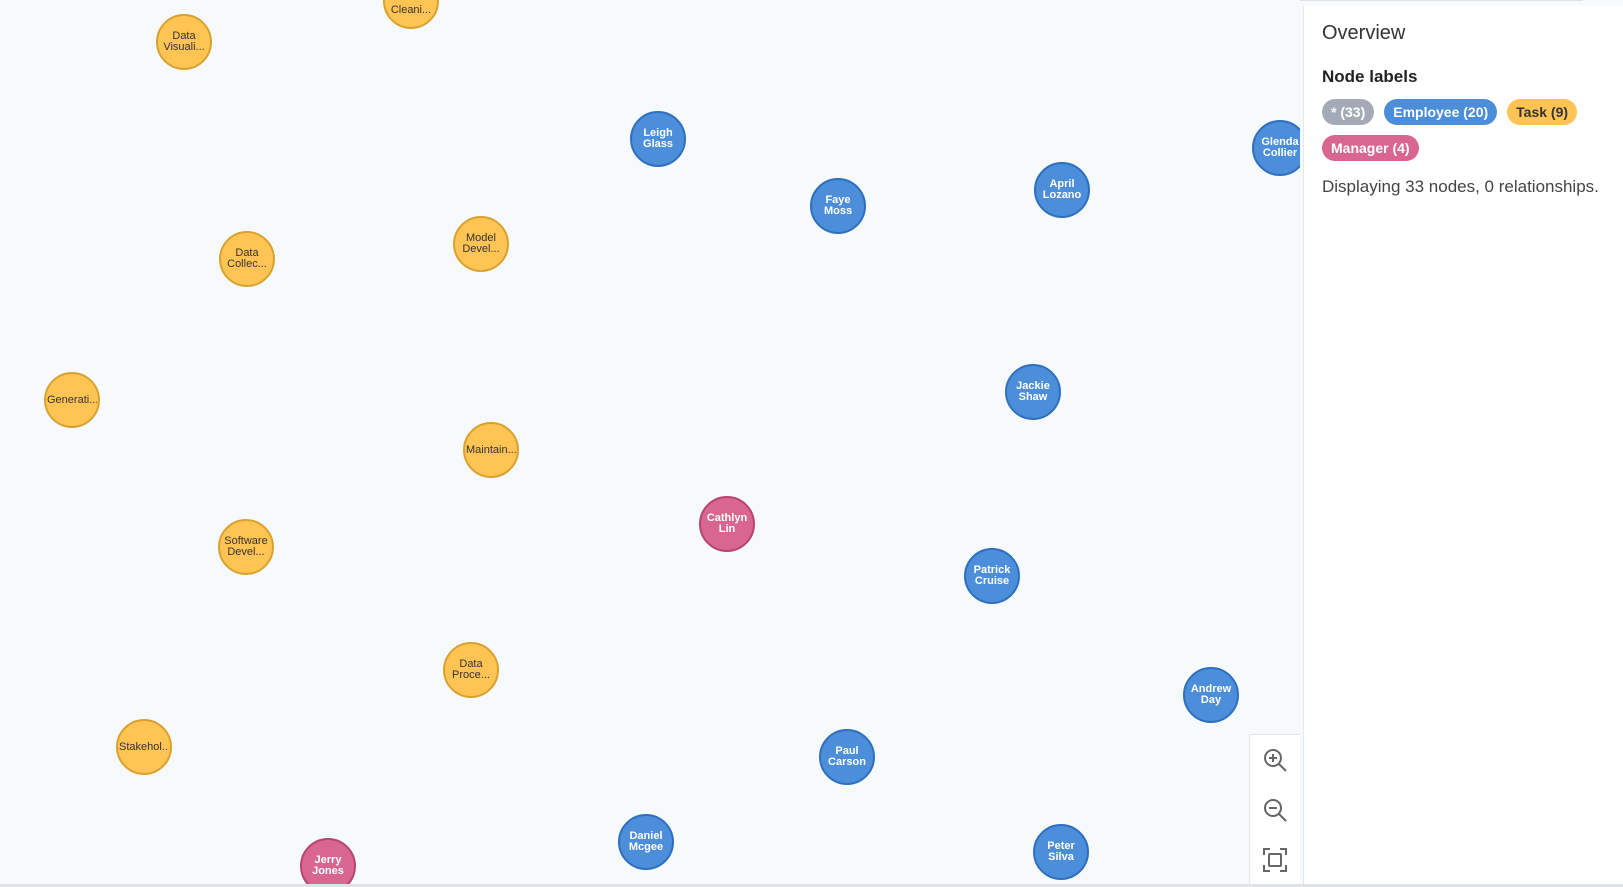 The image size is (1623, 887). I want to click on graph-node: Cathlyn Lin, so click(727, 524).